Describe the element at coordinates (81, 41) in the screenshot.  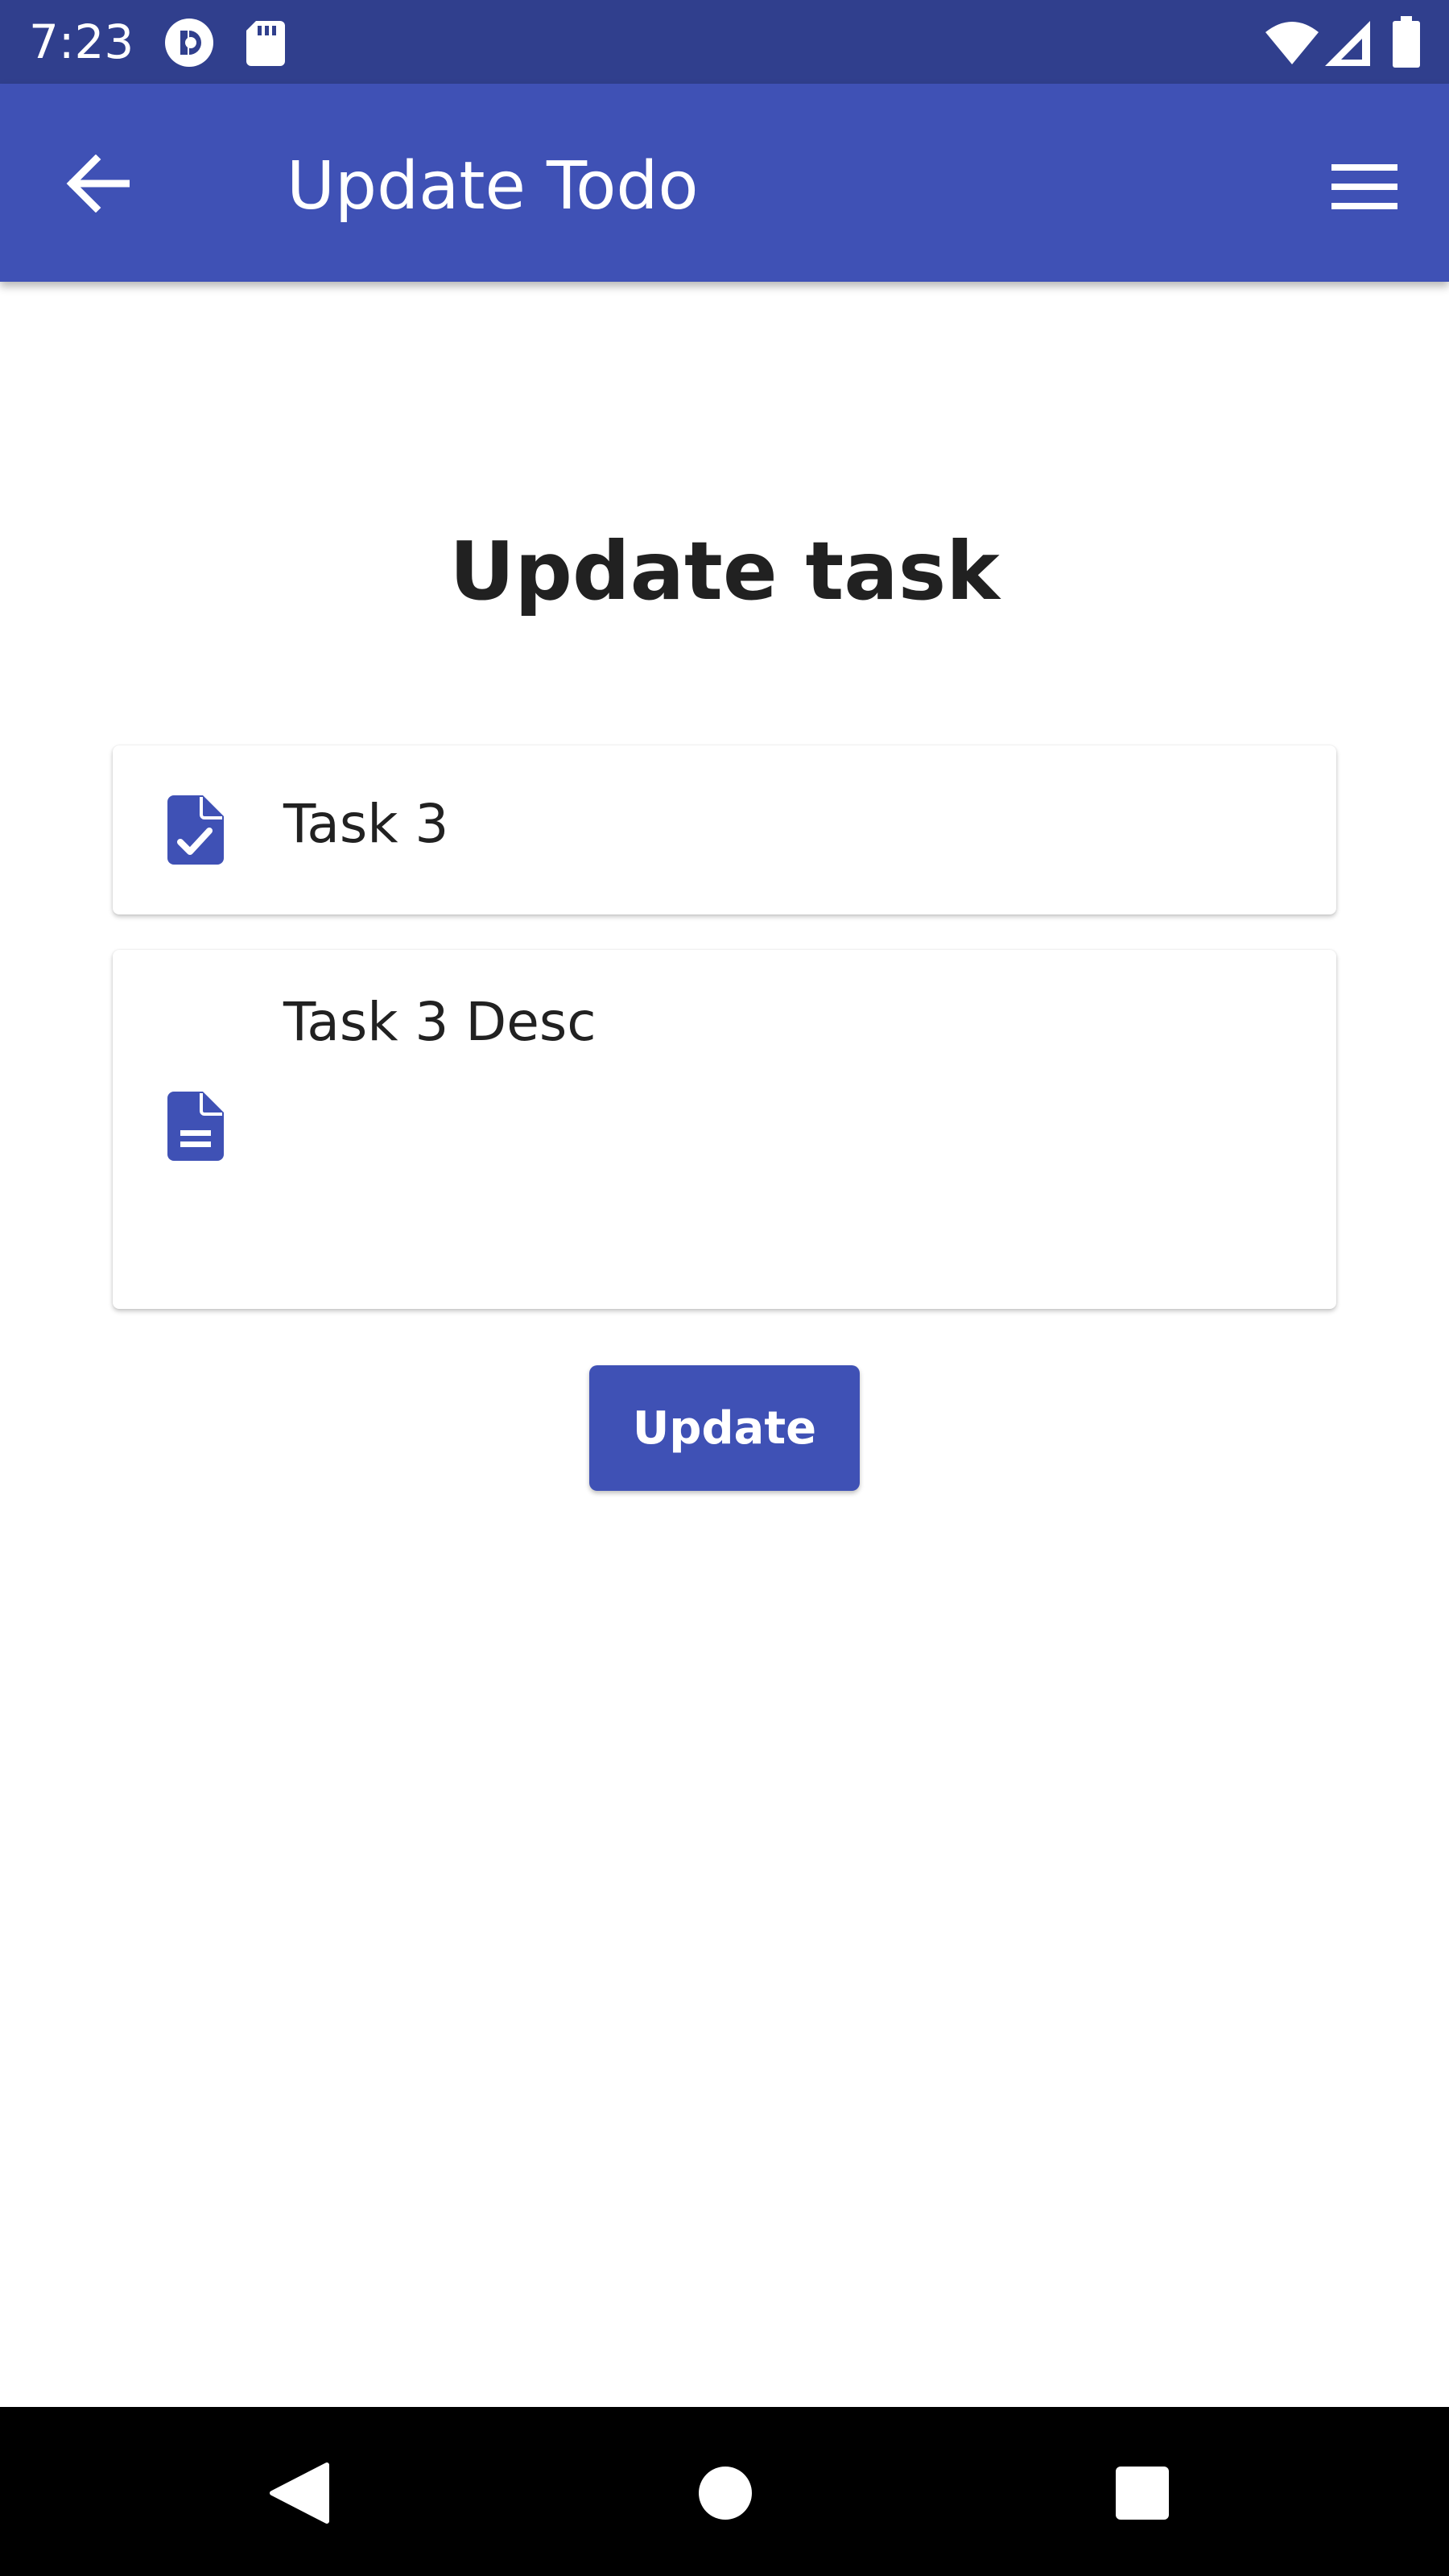
I see `status-time: 7:23` at that location.